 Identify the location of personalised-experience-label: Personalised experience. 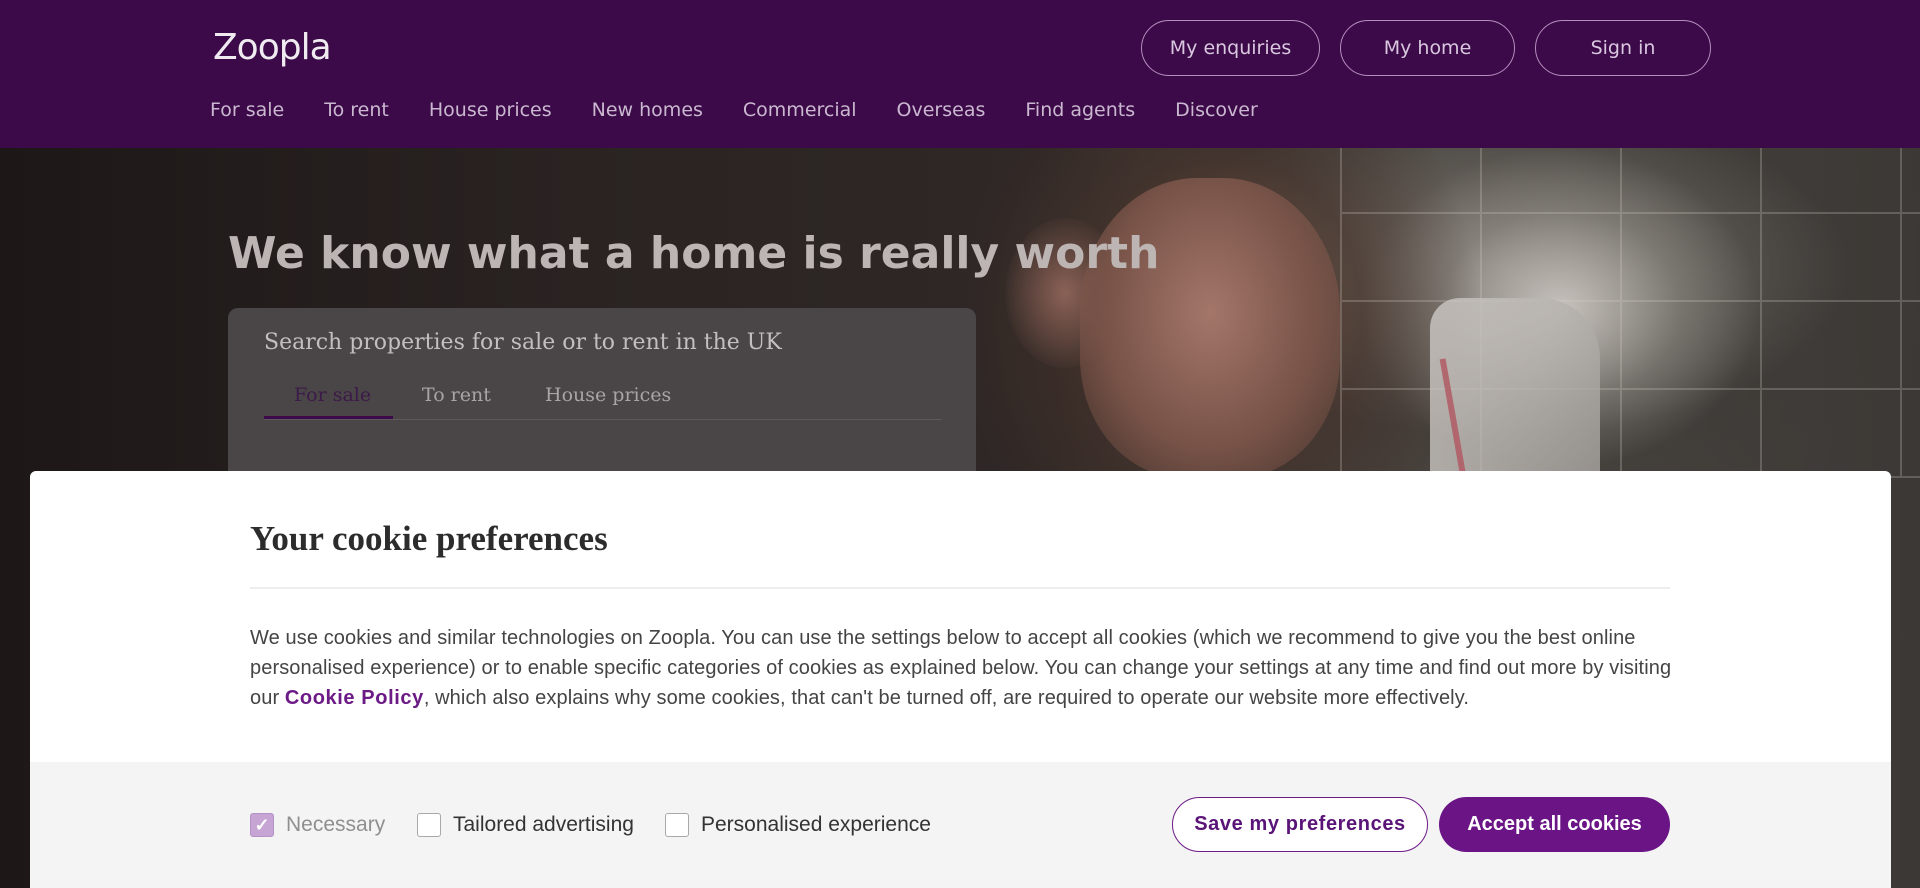
(816, 825).